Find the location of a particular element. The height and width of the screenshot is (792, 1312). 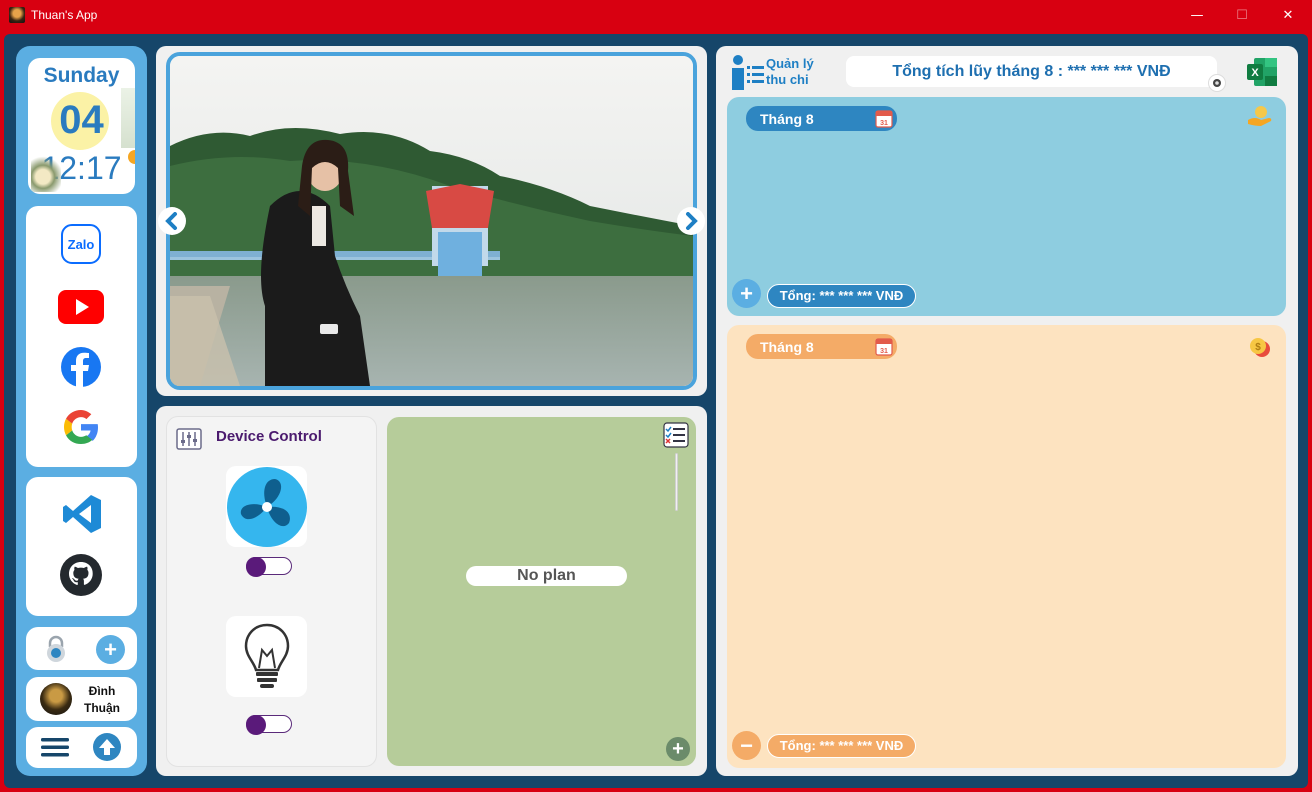

lock-icon is located at coordinates (56, 648).